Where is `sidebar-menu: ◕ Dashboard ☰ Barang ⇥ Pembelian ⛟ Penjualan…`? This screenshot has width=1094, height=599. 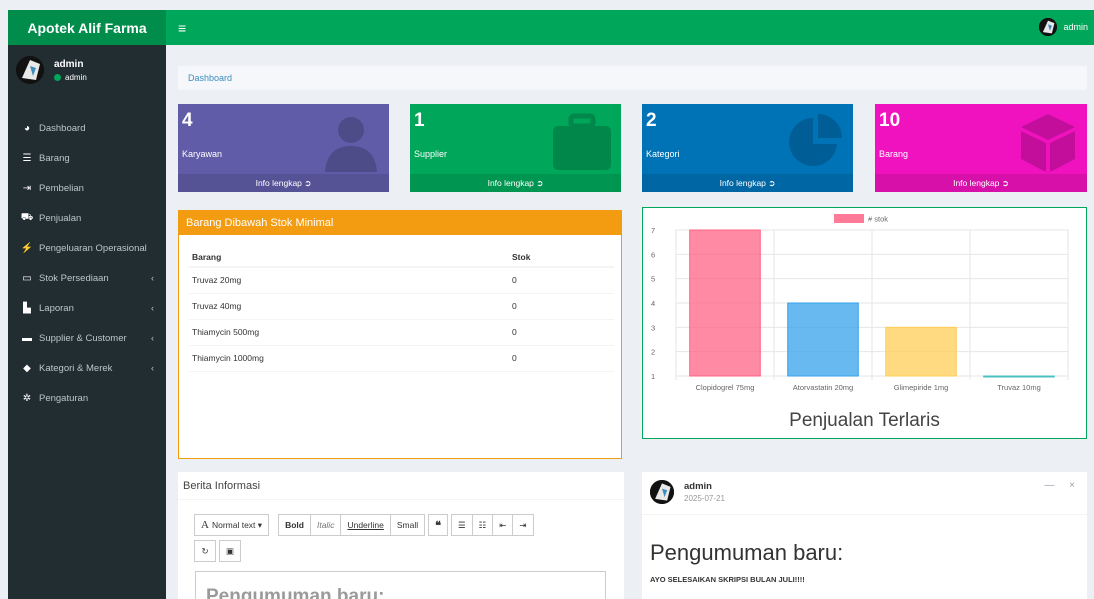 sidebar-menu: ◕ Dashboard ☰ Barang ⇥ Pembelian ⛟ Penjualan… is located at coordinates (87, 263).